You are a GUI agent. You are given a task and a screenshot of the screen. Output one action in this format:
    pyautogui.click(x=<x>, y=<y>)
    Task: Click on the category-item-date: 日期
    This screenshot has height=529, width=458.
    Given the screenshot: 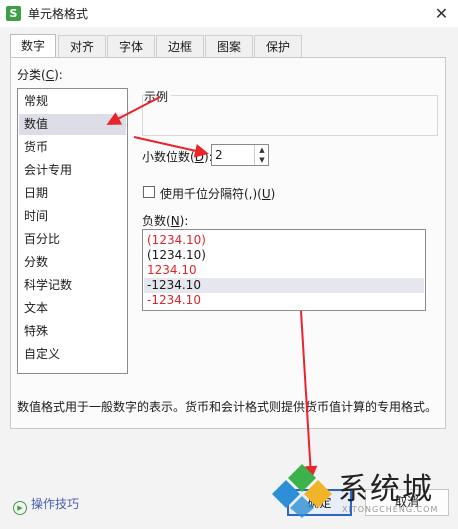 What is the action you would take?
    pyautogui.click(x=72, y=193)
    